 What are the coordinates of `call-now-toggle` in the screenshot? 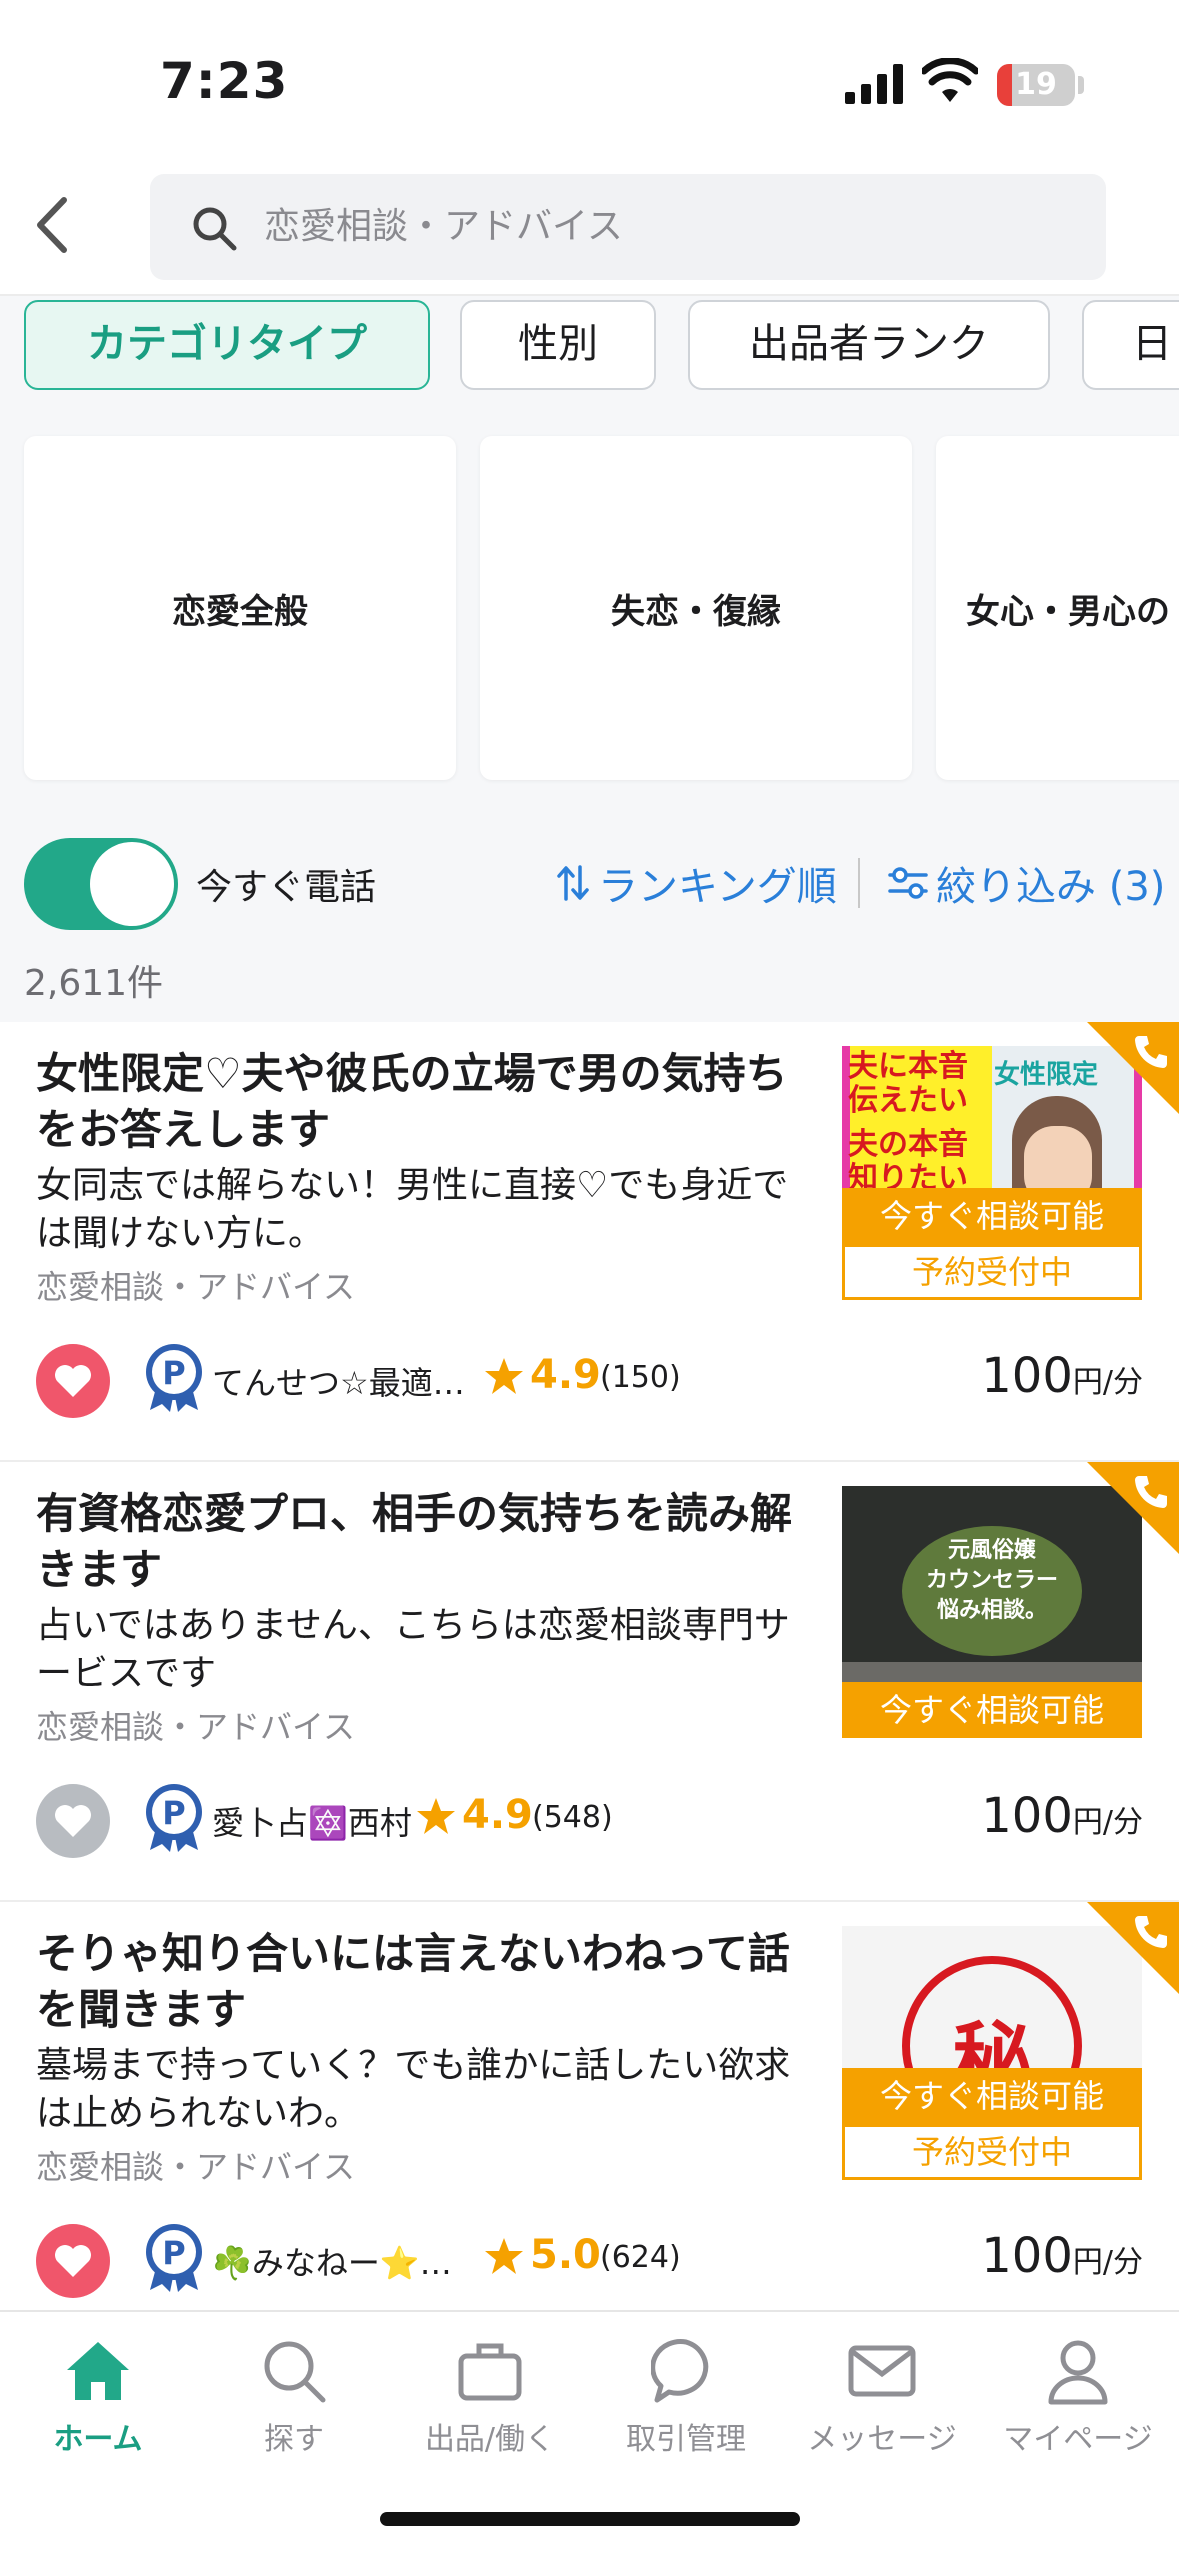 It's located at (101, 884).